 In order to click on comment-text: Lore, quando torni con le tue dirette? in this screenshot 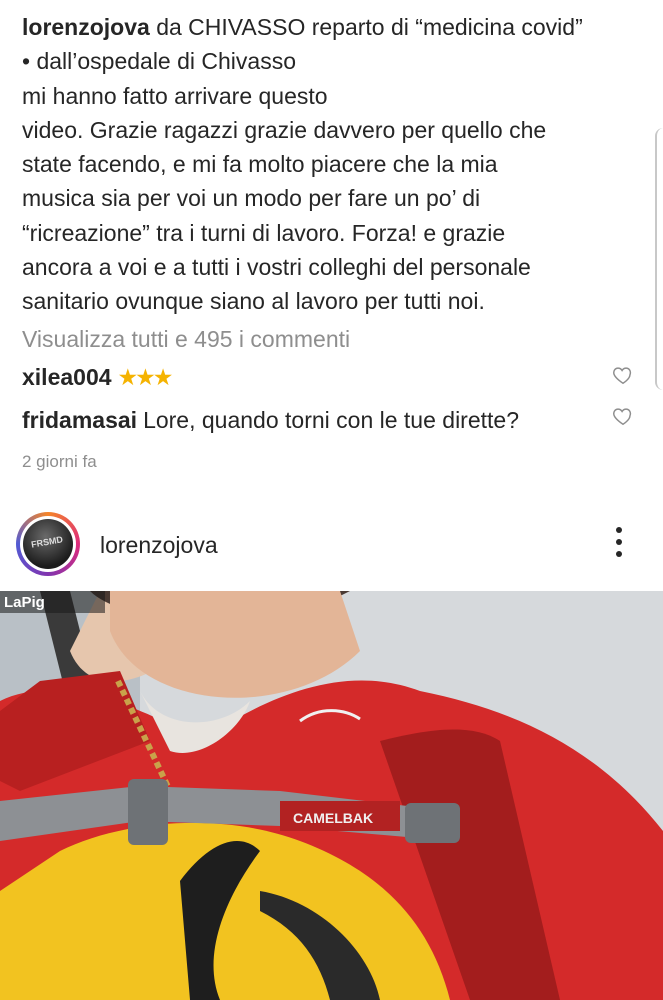, I will do `click(331, 420)`.